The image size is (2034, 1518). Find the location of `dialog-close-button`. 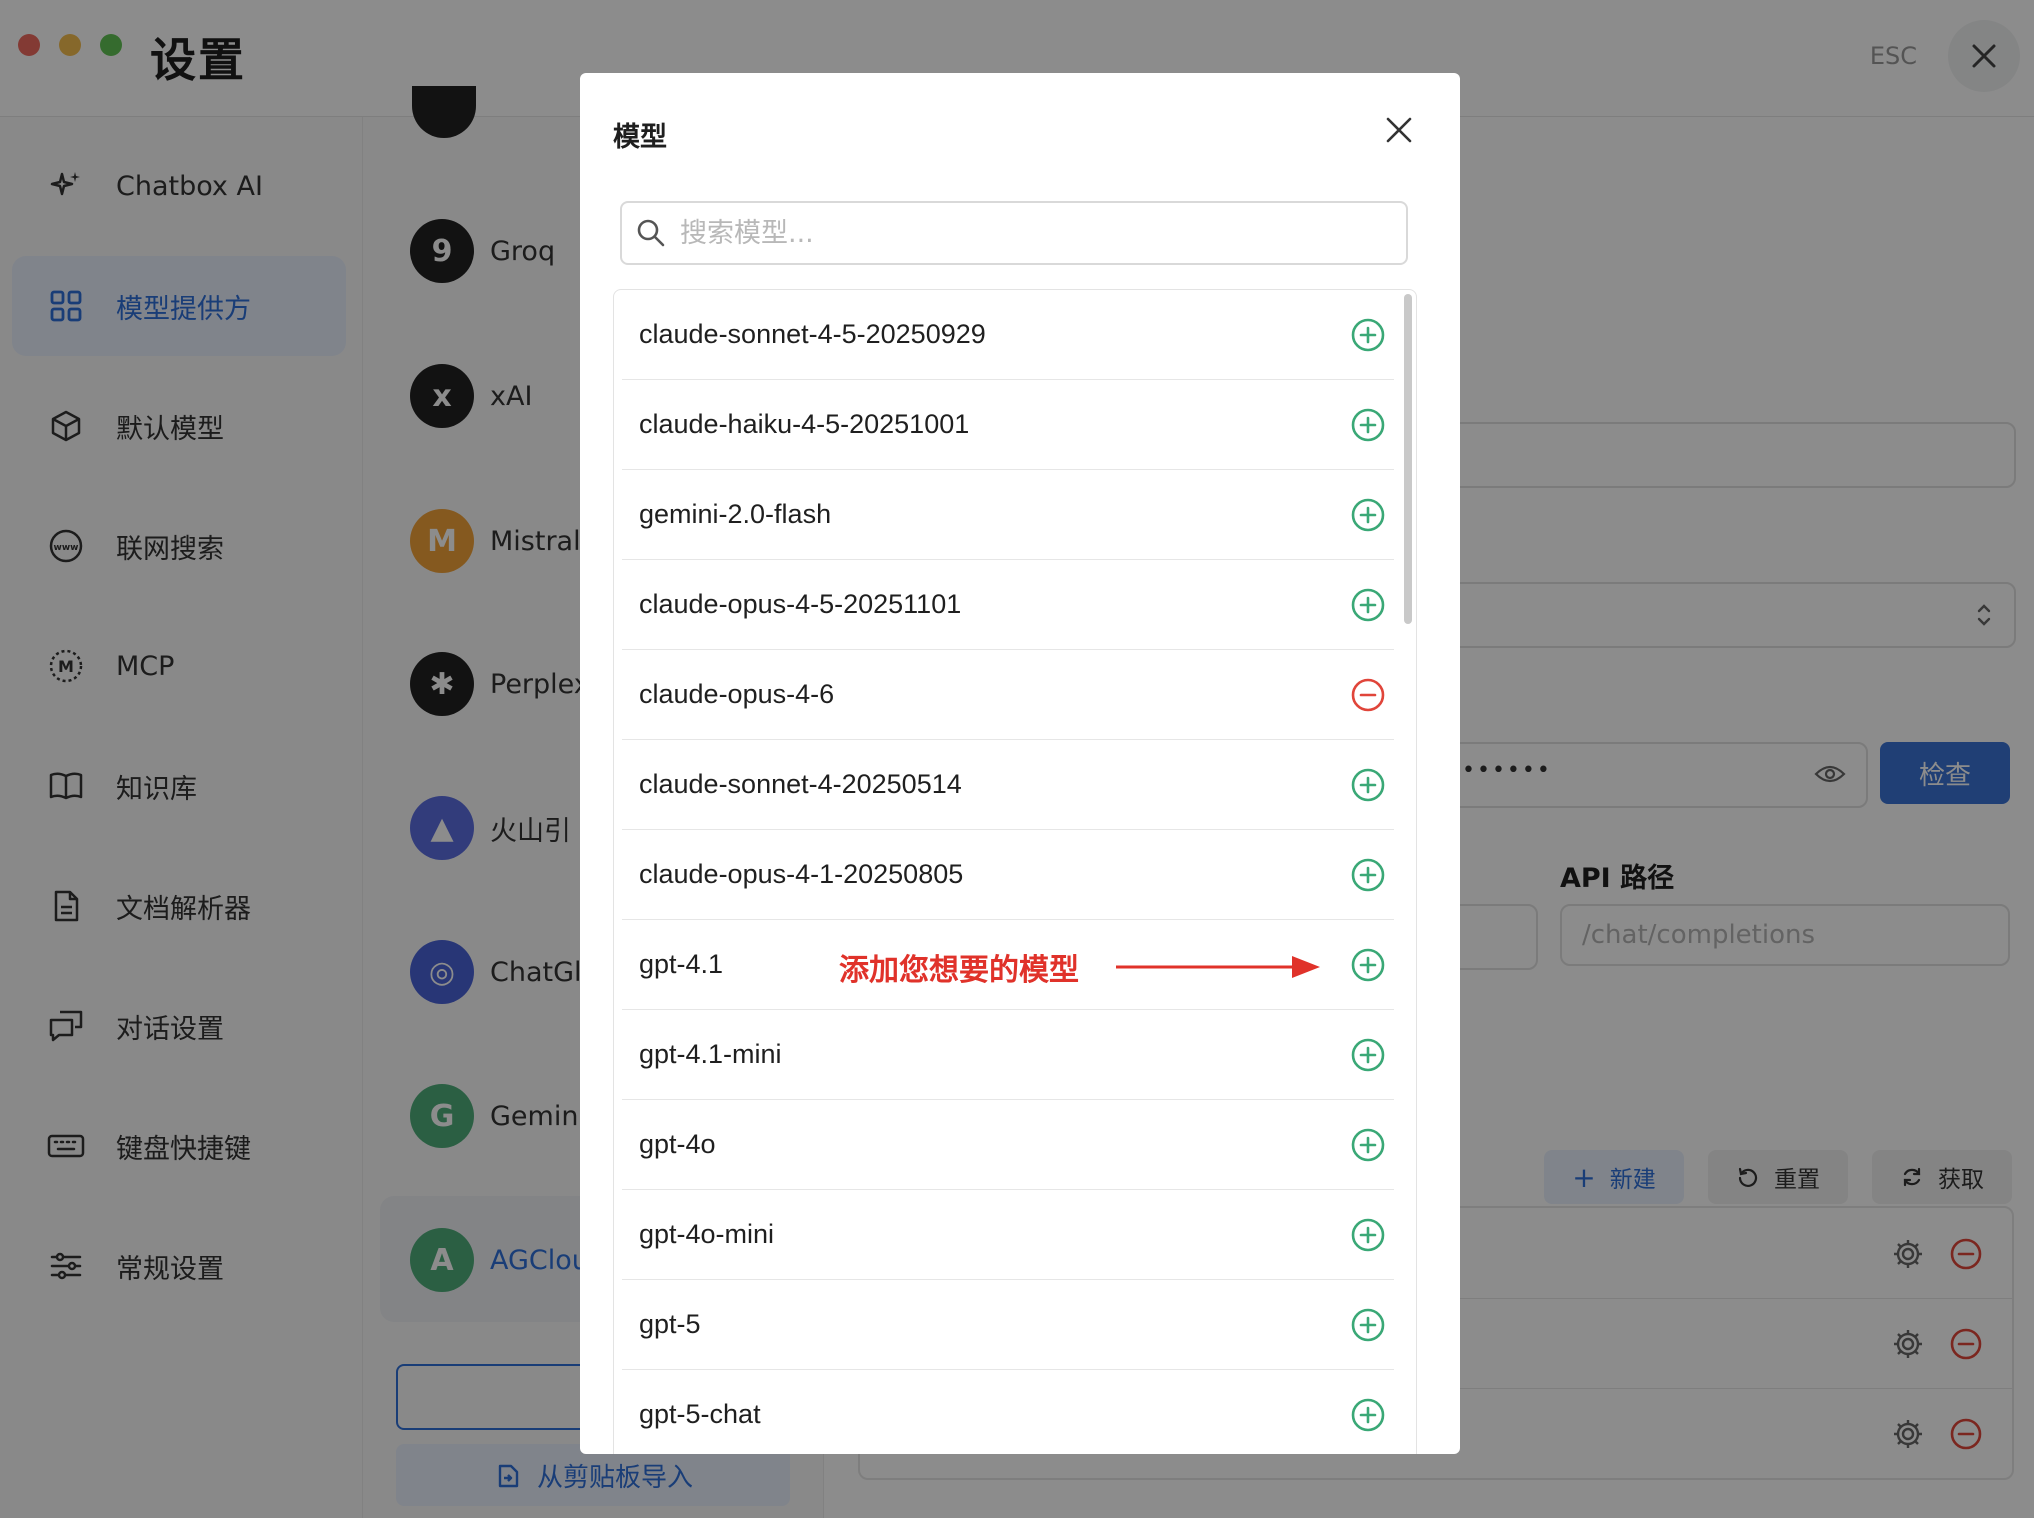

dialog-close-button is located at coordinates (1399, 130).